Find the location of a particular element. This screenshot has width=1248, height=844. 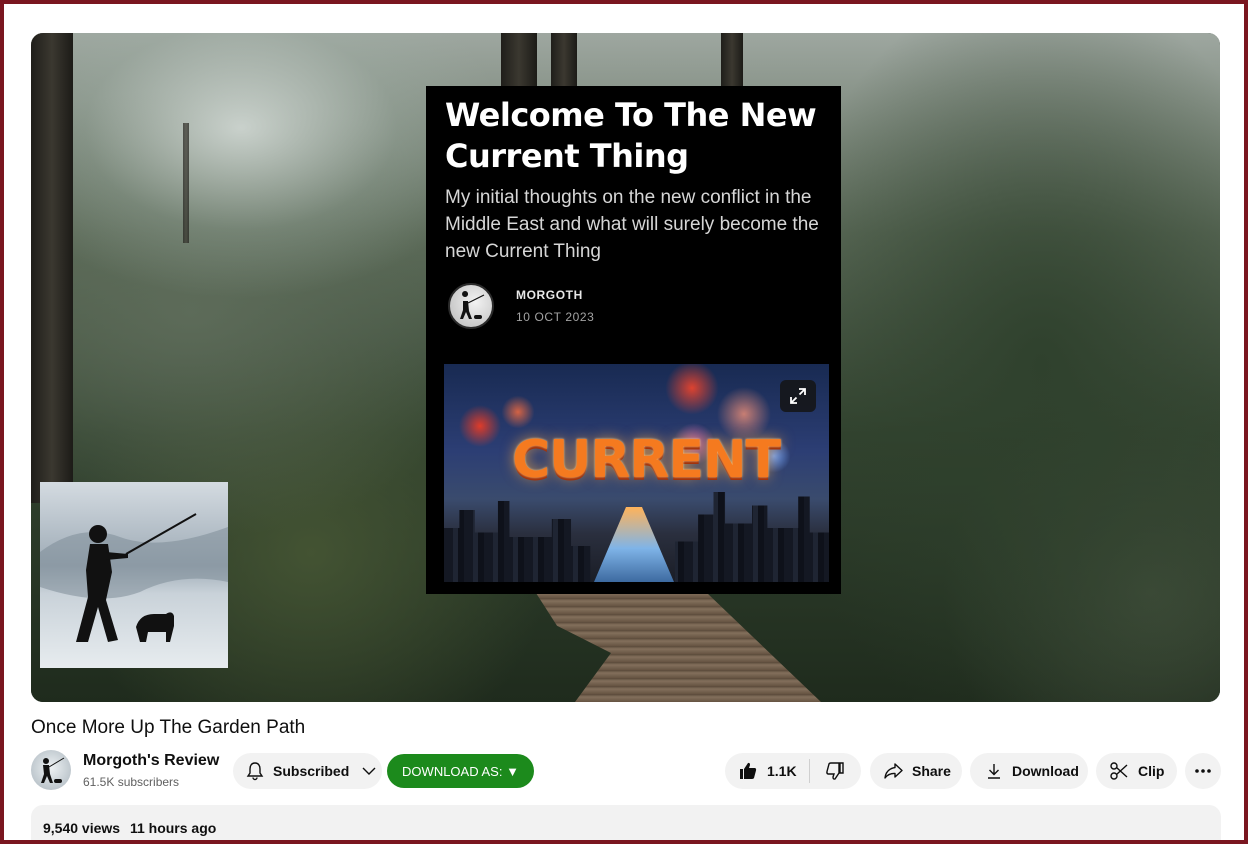

share-label: Share is located at coordinates (931, 771).